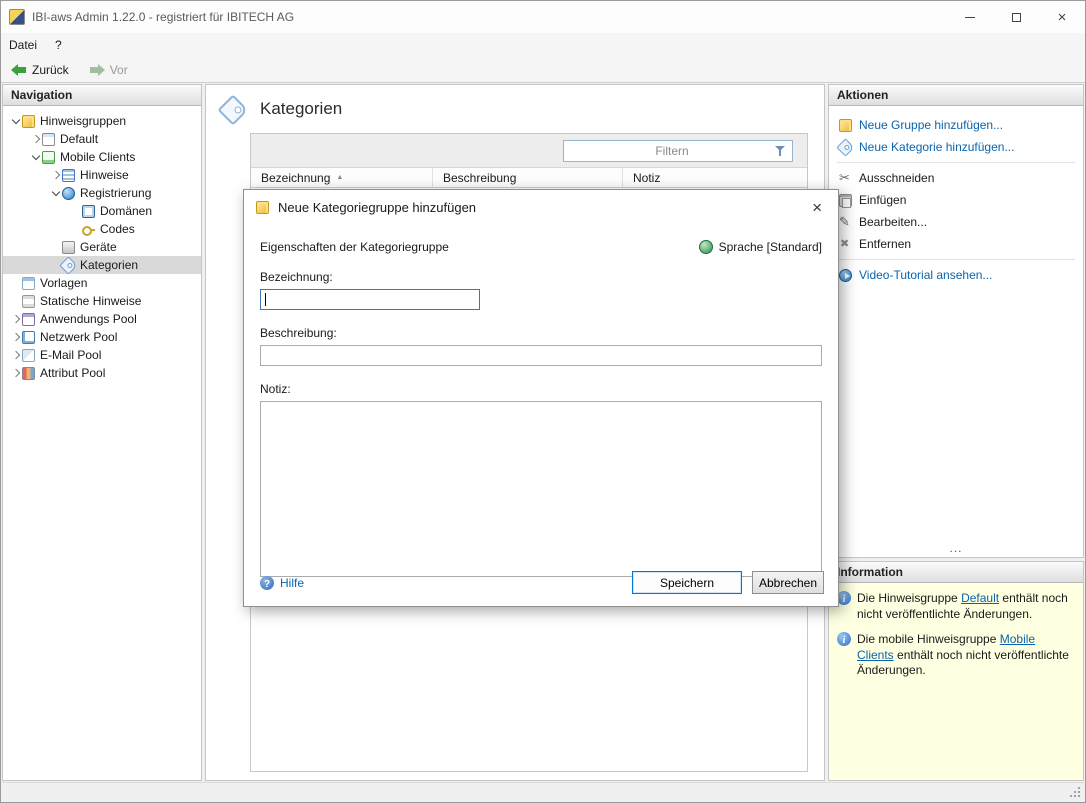  I want to click on tree-item-hinweisgruppen: Hinweisgruppen, so click(102, 121).